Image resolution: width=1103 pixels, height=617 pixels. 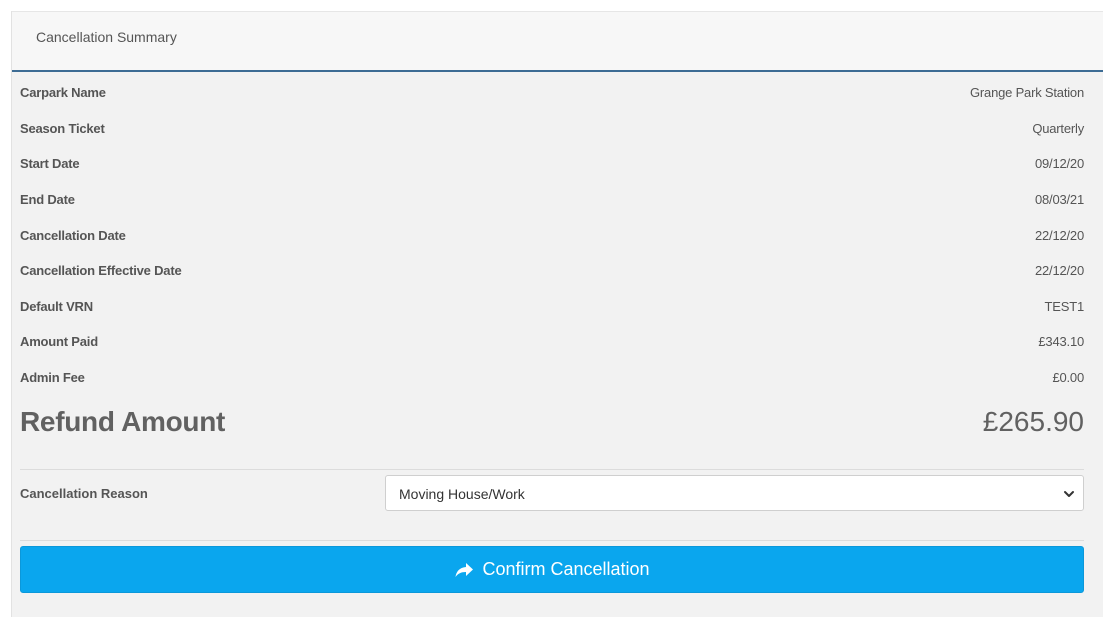 What do you see at coordinates (1059, 200) in the screenshot?
I see `row-value: 08/03/21` at bounding box center [1059, 200].